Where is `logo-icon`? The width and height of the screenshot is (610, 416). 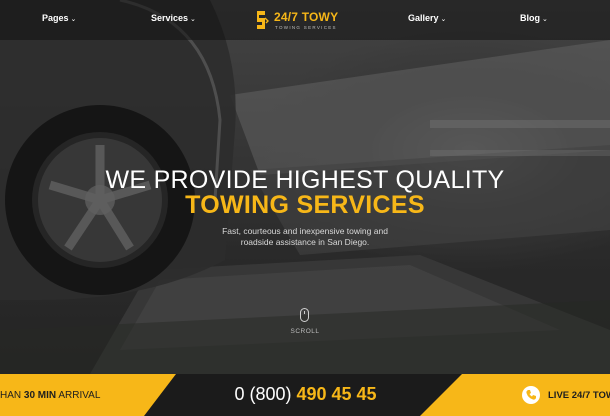
logo-icon is located at coordinates (263, 20).